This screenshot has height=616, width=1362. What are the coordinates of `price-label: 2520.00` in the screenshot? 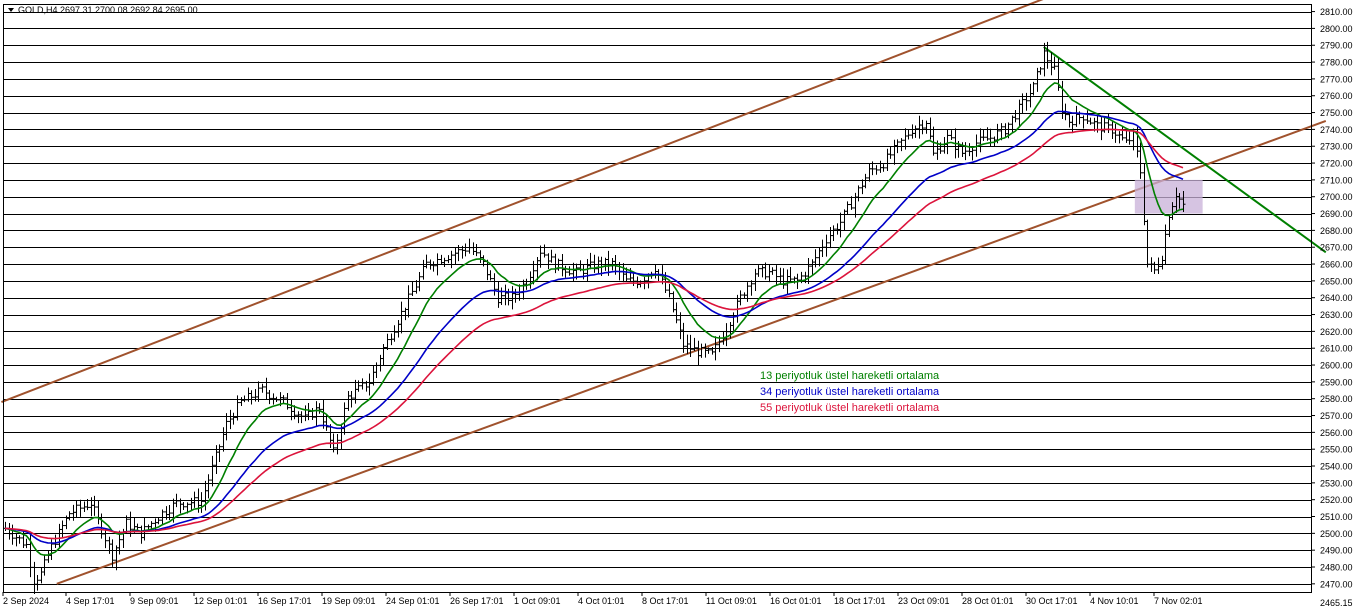 It's located at (1336, 500).